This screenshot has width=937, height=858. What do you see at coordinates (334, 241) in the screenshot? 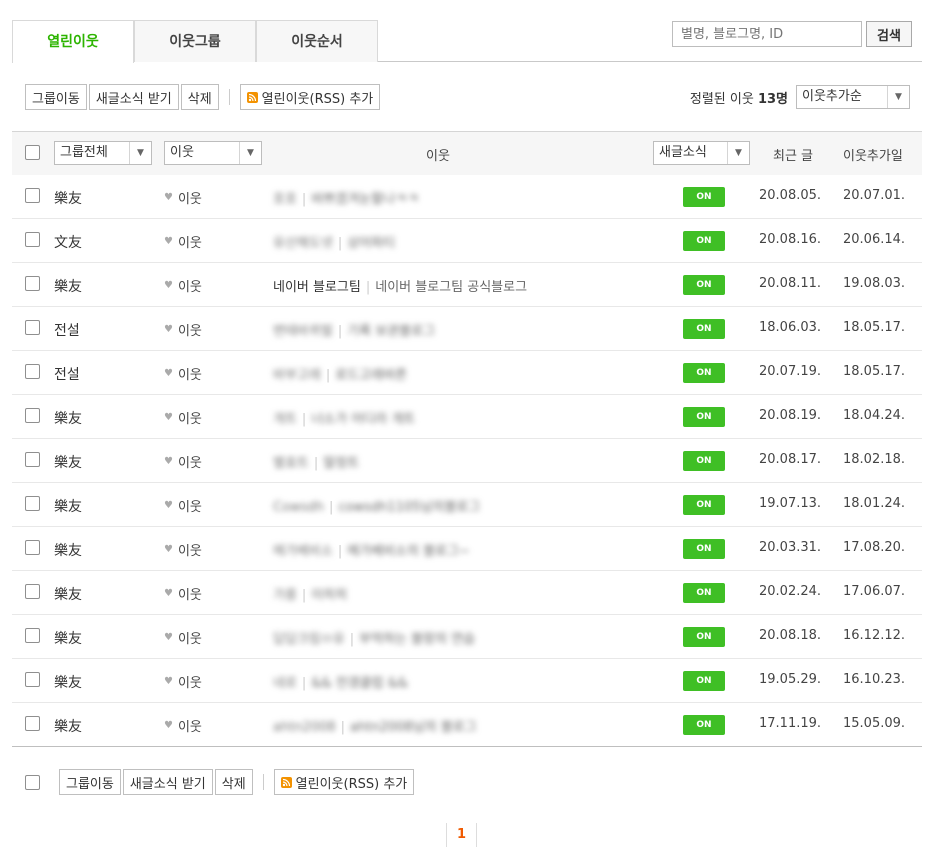
I see `row-neighbor: 유산해도넷 | 상어파티` at bounding box center [334, 241].